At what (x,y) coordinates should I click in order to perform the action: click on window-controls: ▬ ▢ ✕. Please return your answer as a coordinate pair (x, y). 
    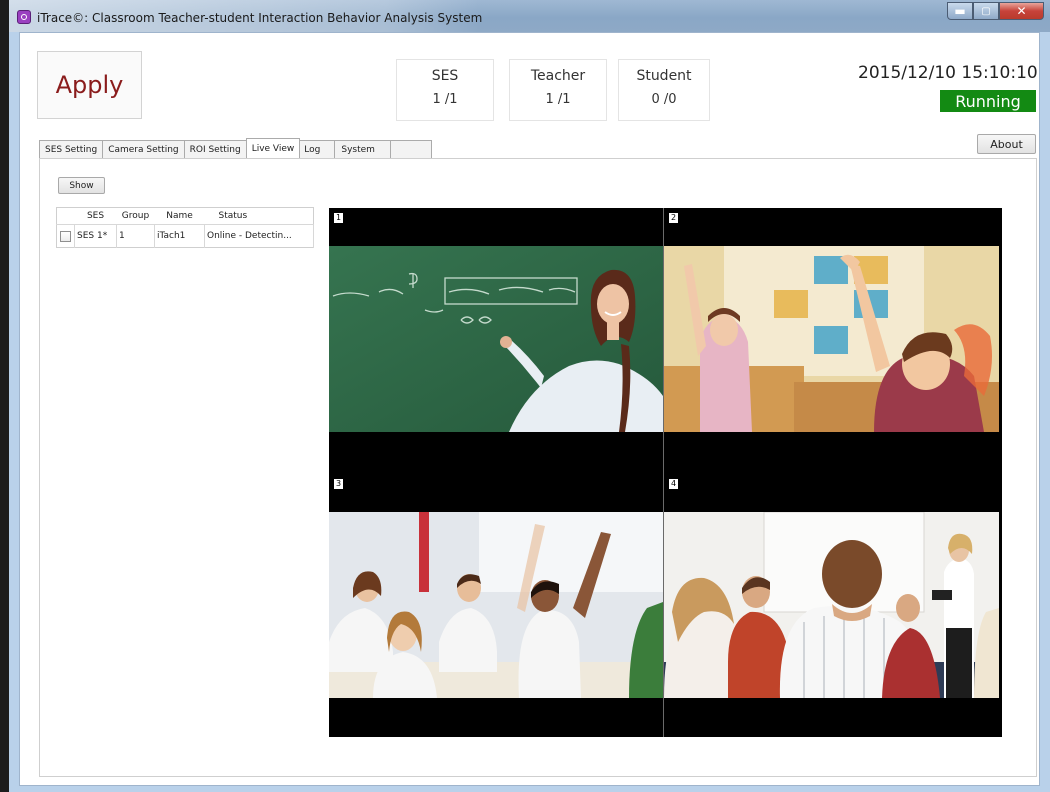
    Looking at the image, I should click on (995, 11).